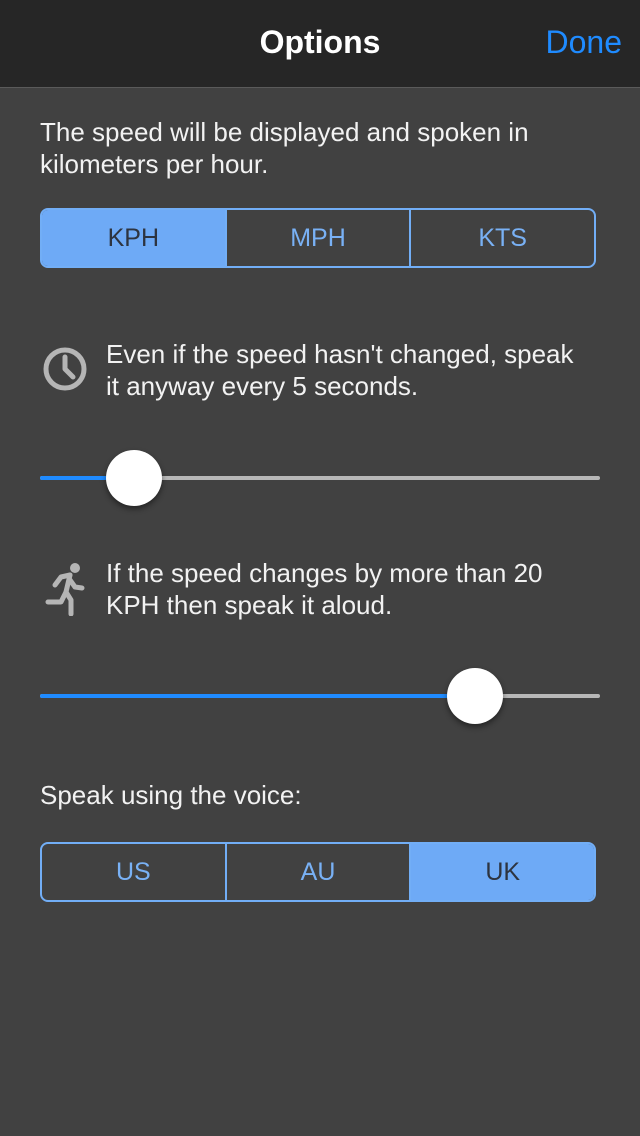 This screenshot has width=640, height=1136. What do you see at coordinates (65, 591) in the screenshot?
I see `running-person-icon` at bounding box center [65, 591].